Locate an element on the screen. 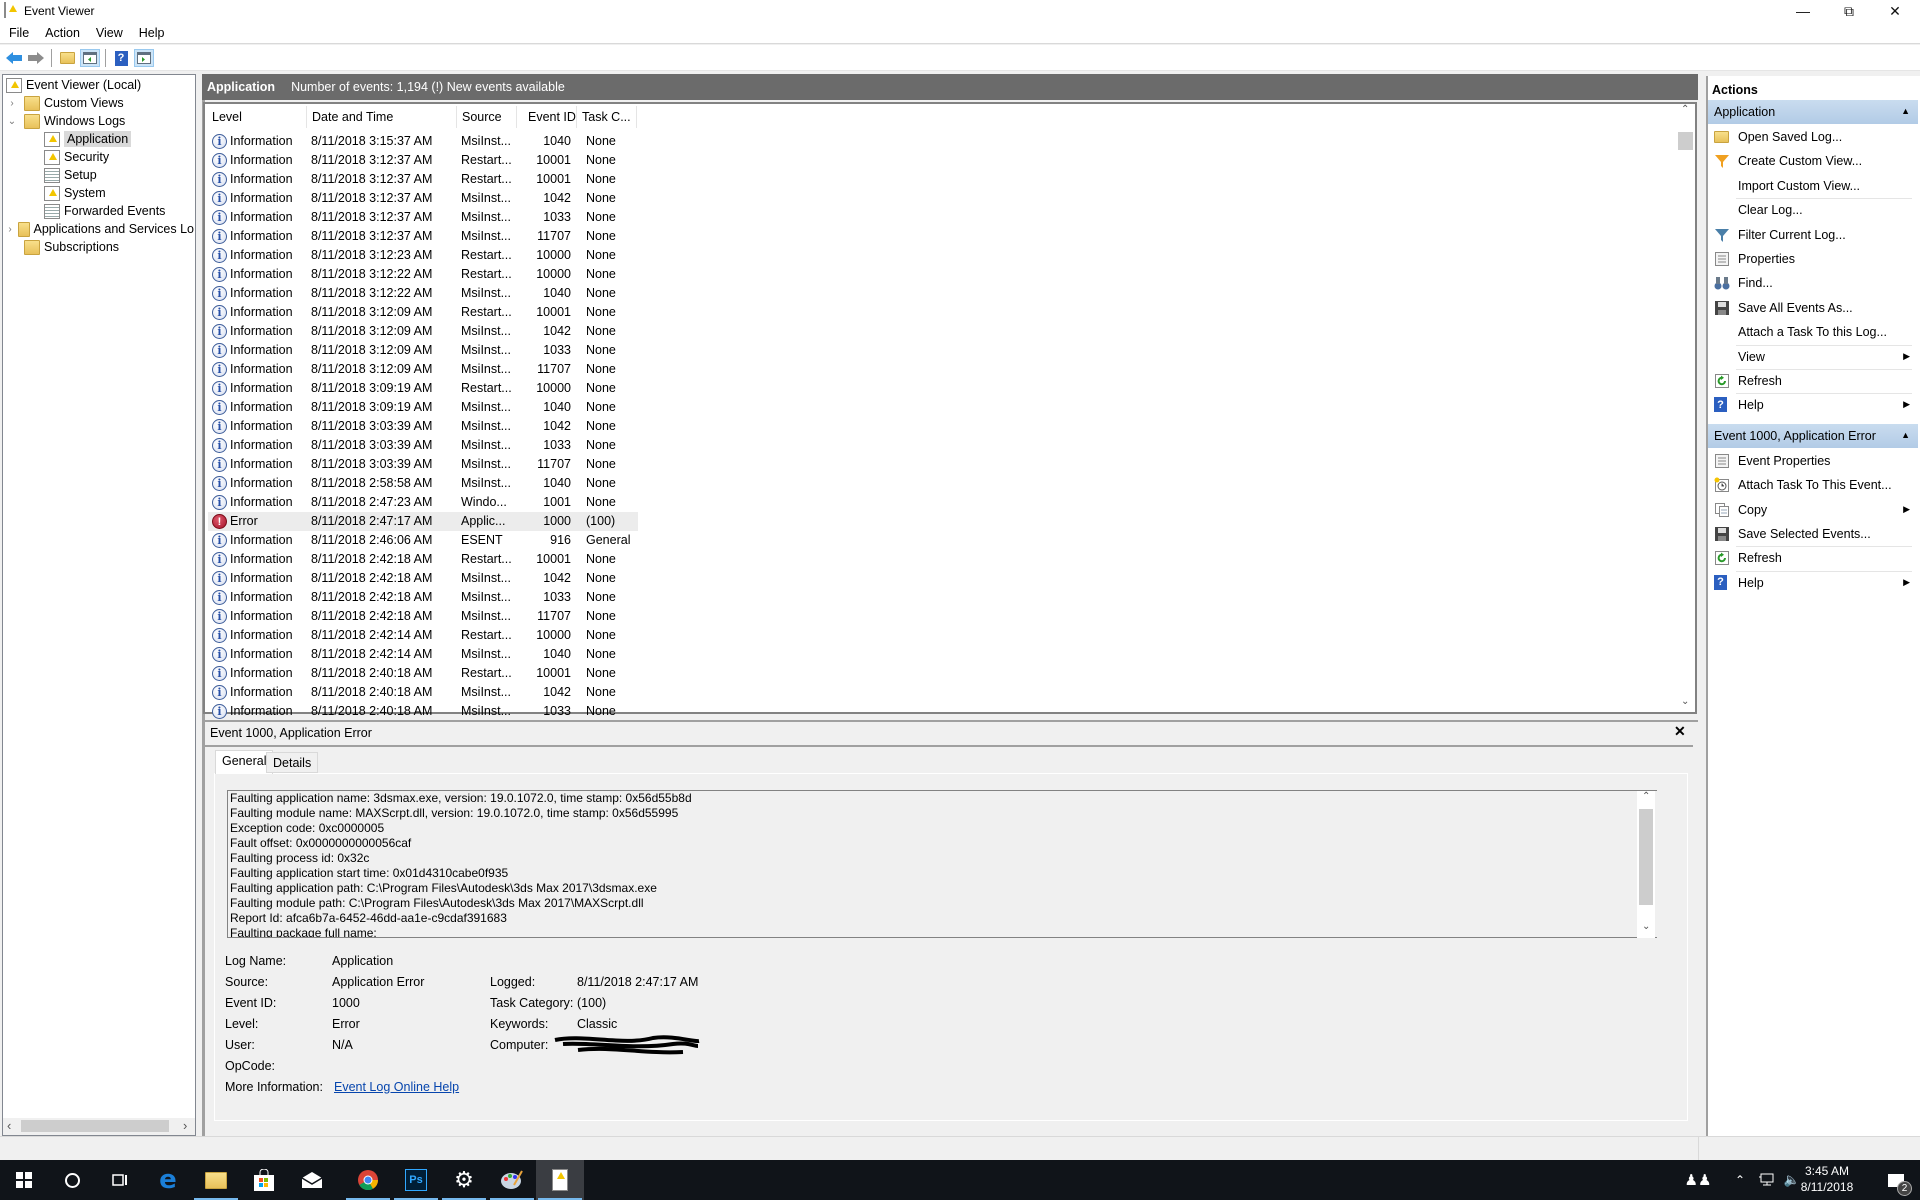  tree-item-windows-logs: ⌄ Windows Logs is located at coordinates (65, 121).